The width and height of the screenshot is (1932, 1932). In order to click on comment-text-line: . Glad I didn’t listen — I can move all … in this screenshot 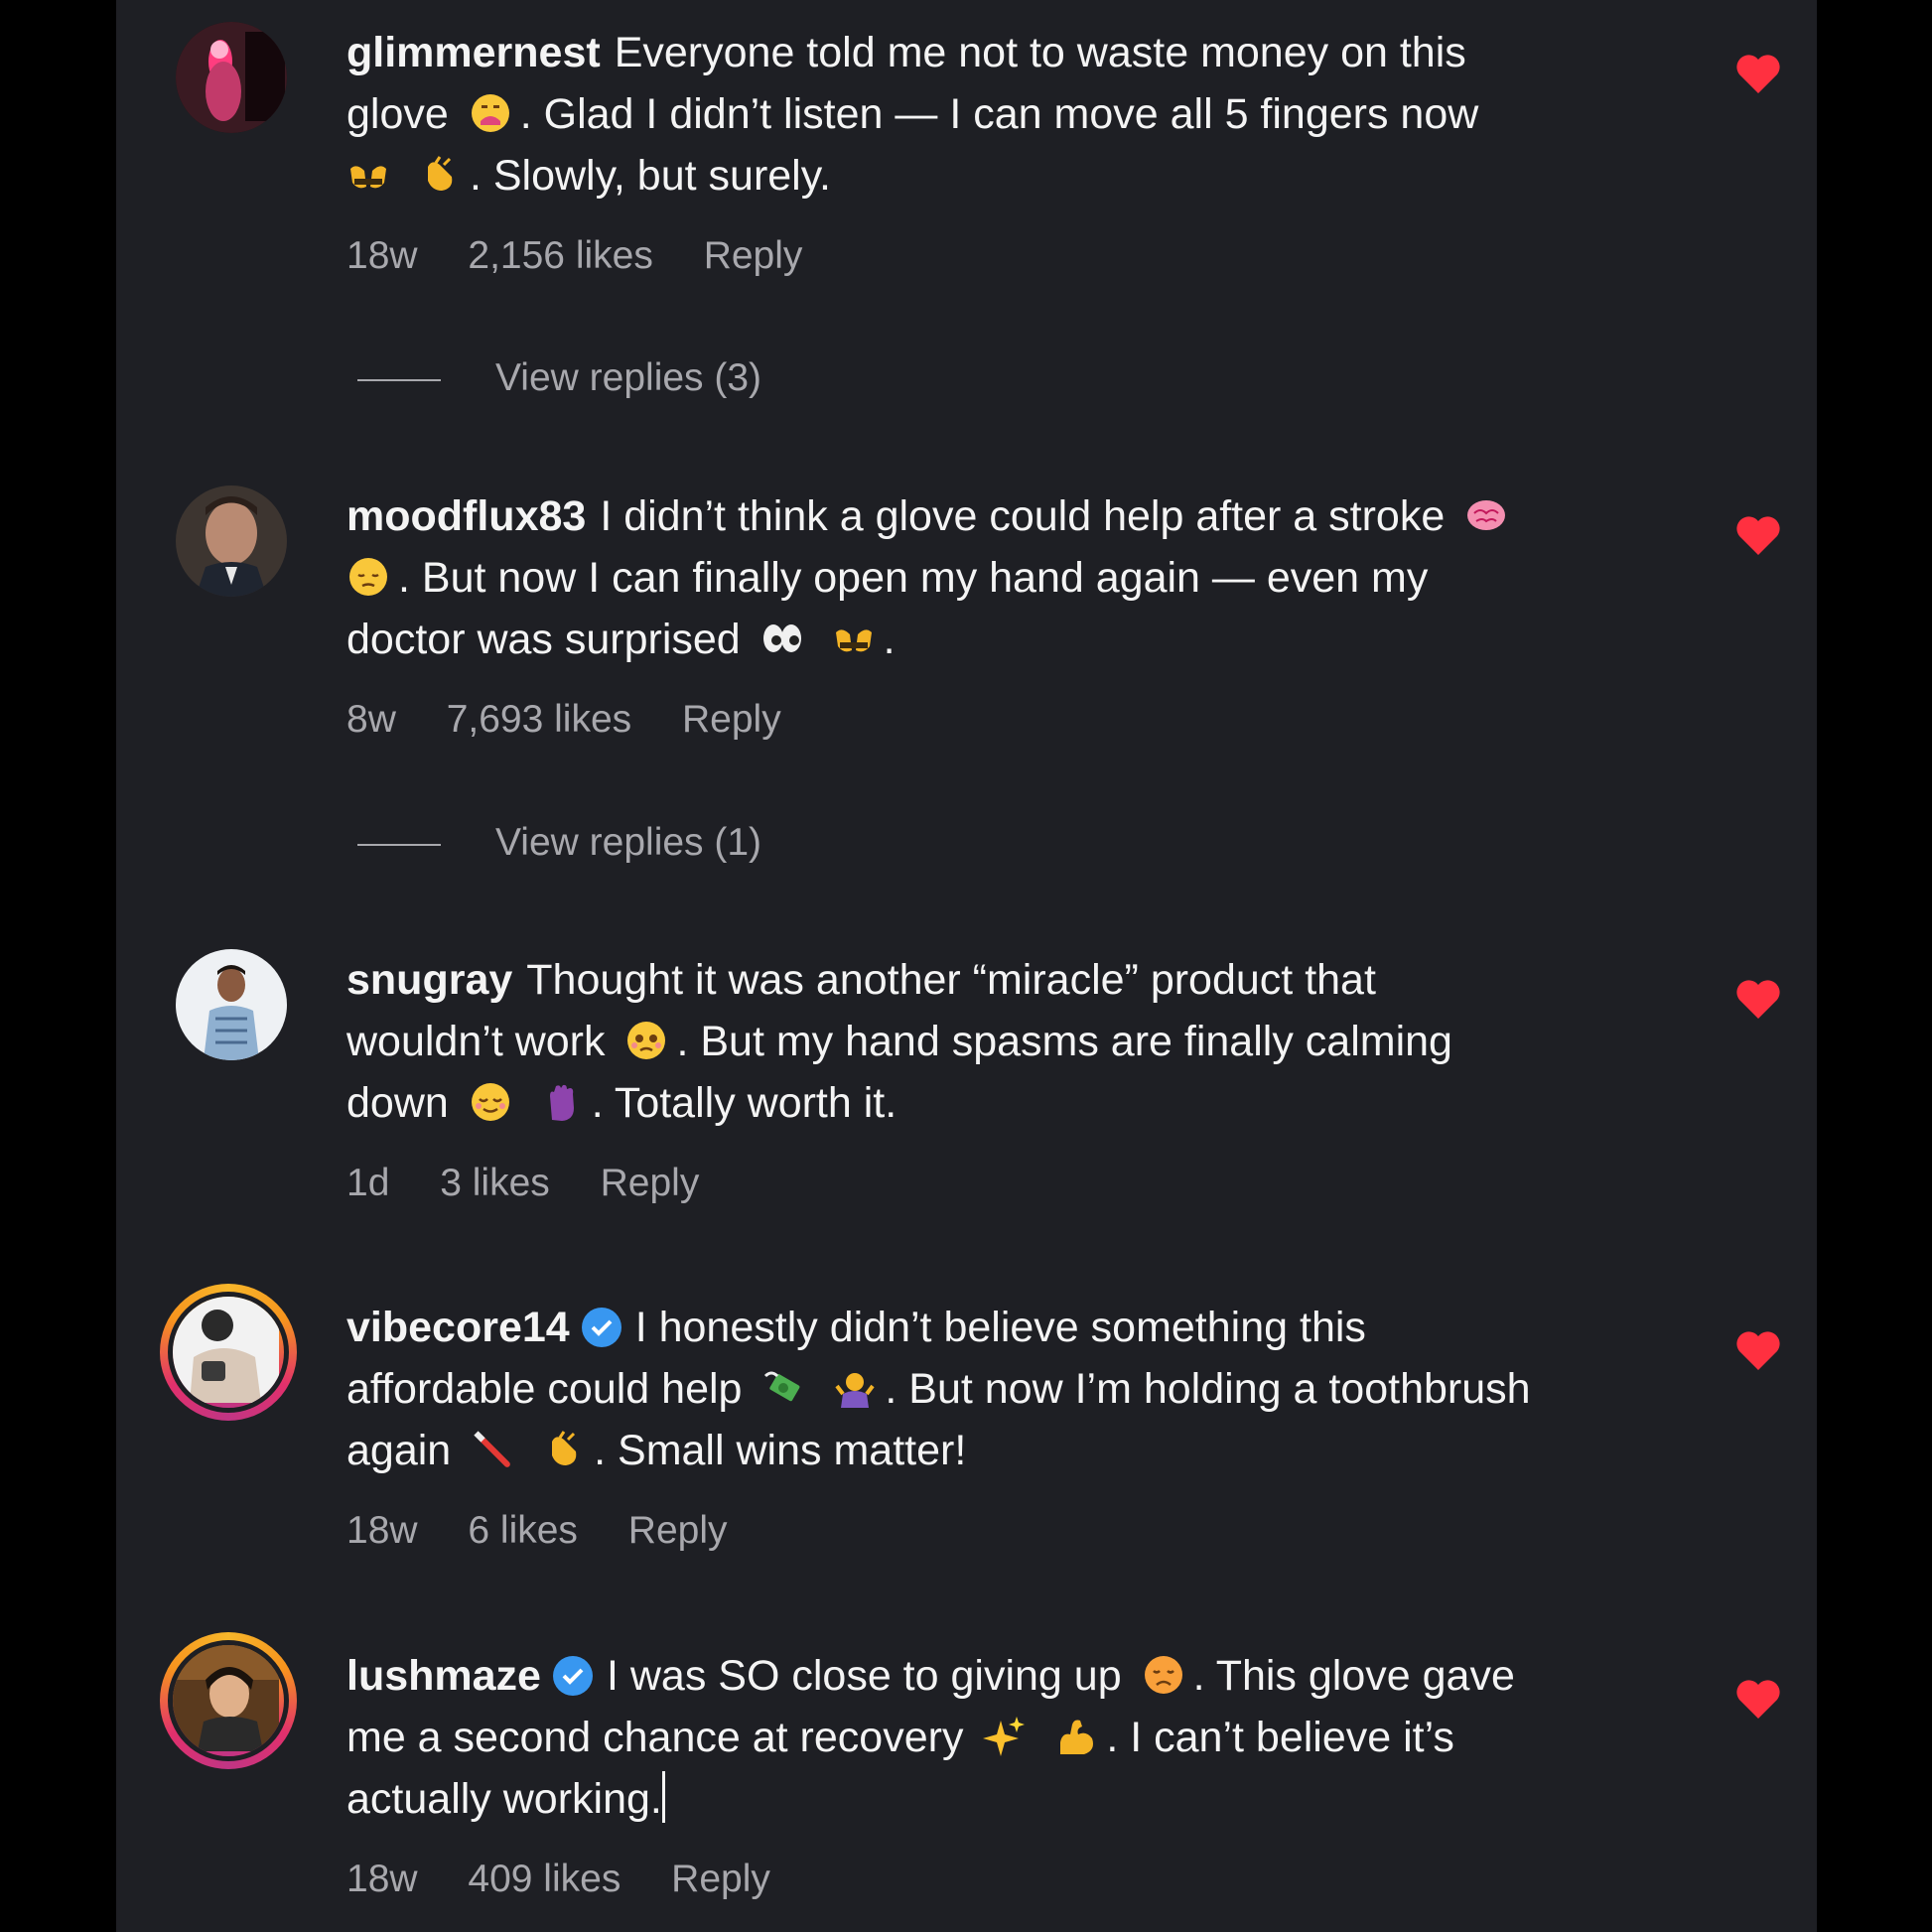, I will do `click(999, 114)`.